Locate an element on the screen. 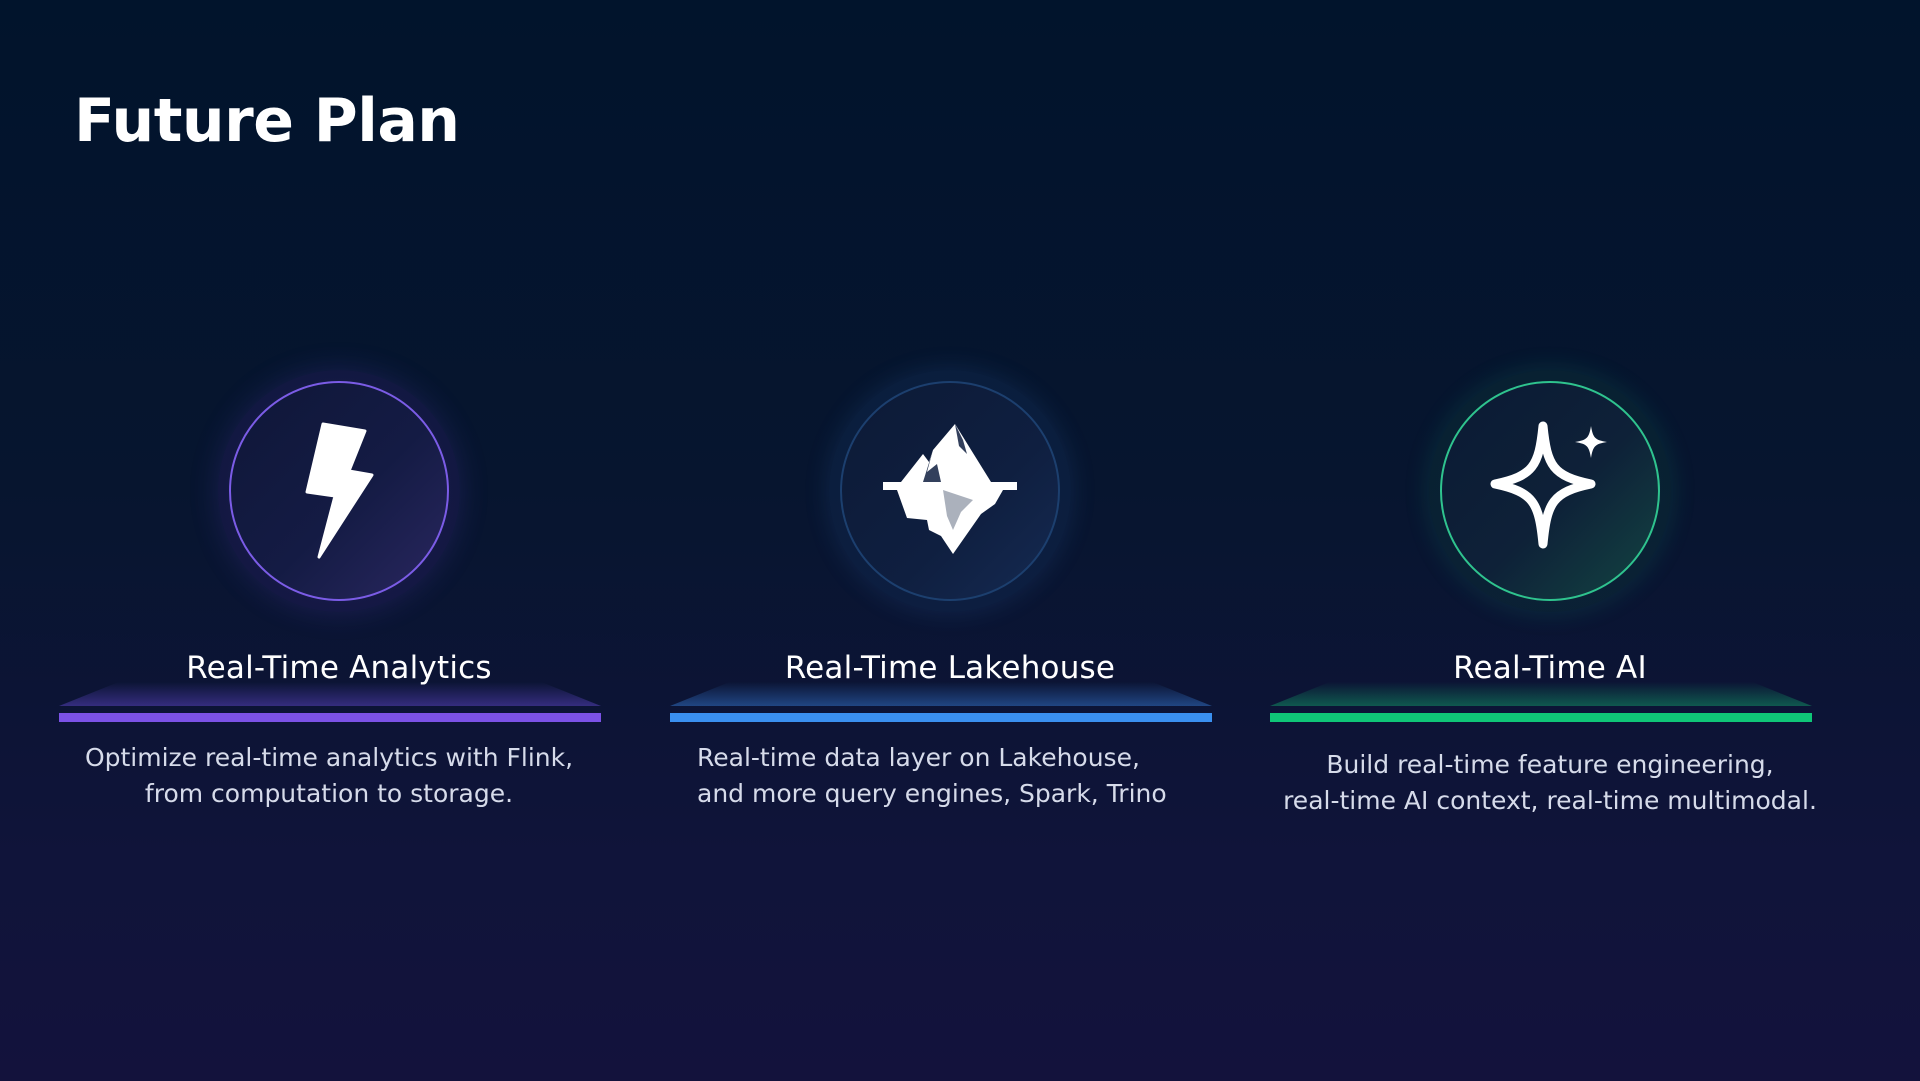 This screenshot has height=1081, width=1920. sparkle-icon is located at coordinates (1550, 491).